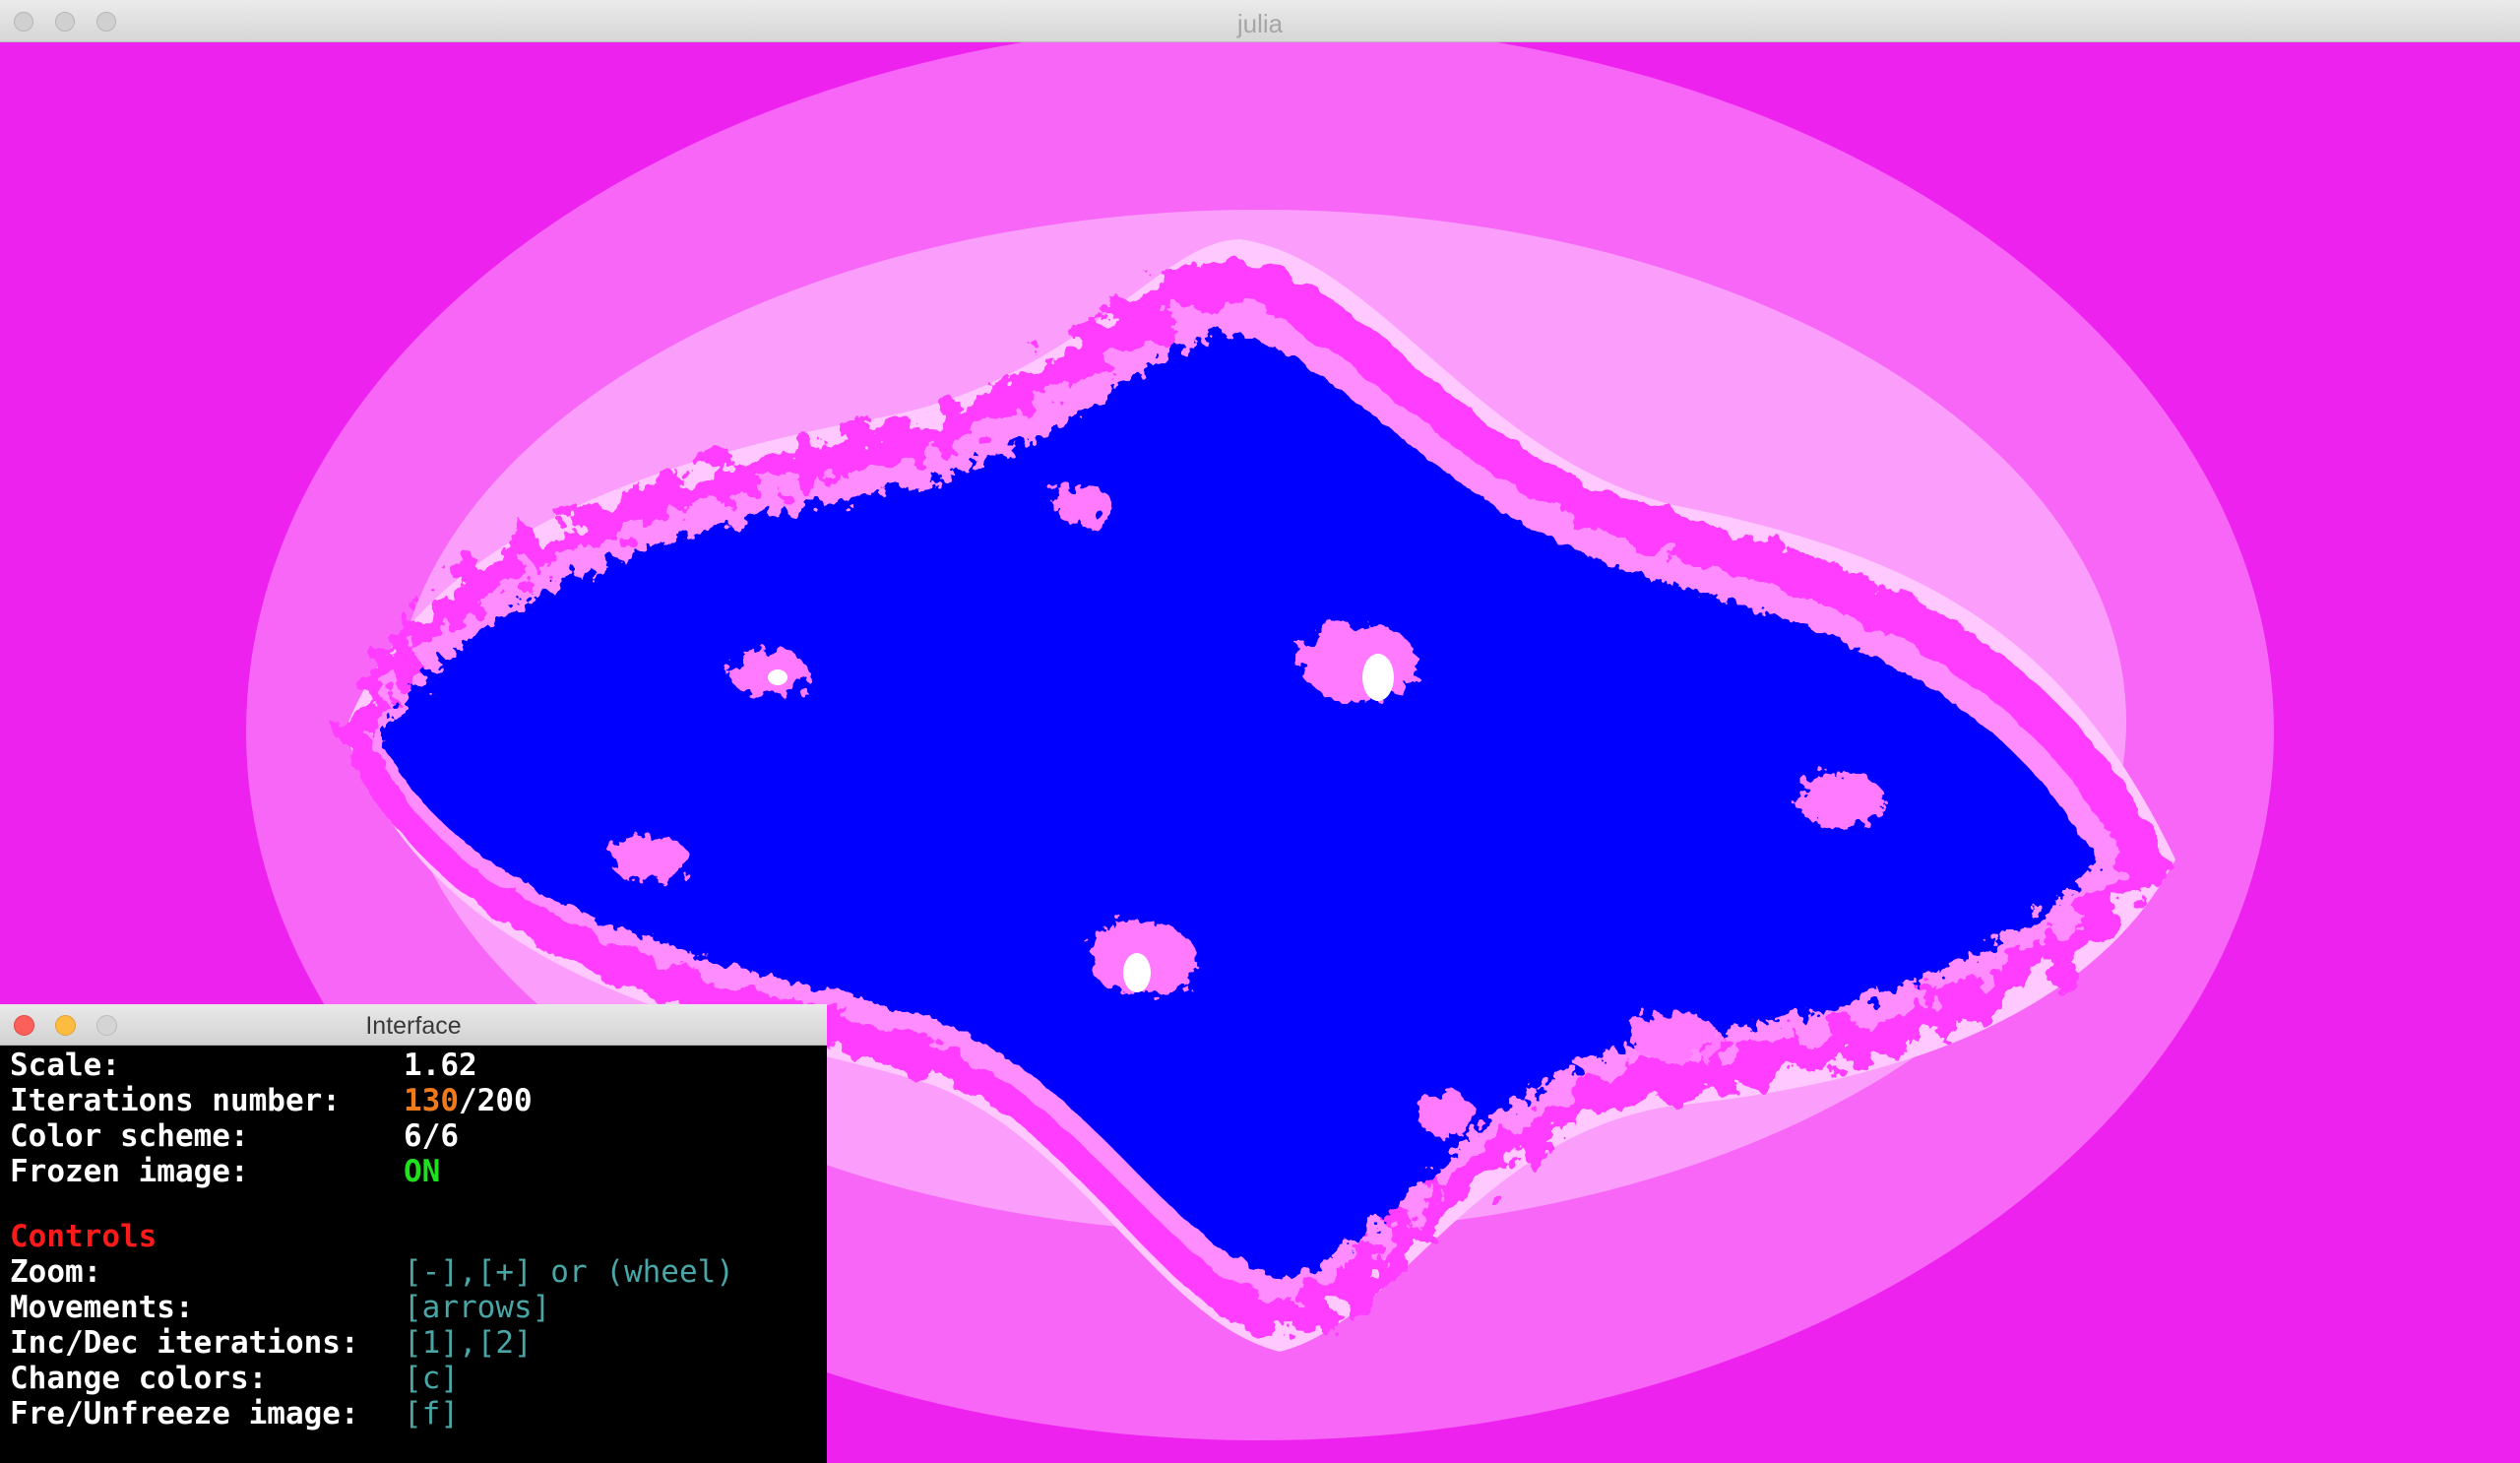 The image size is (2520, 1463). Describe the element at coordinates (372, 1136) in the screenshot. I see `color-scheme-row: Color scheme: 6/6` at that location.